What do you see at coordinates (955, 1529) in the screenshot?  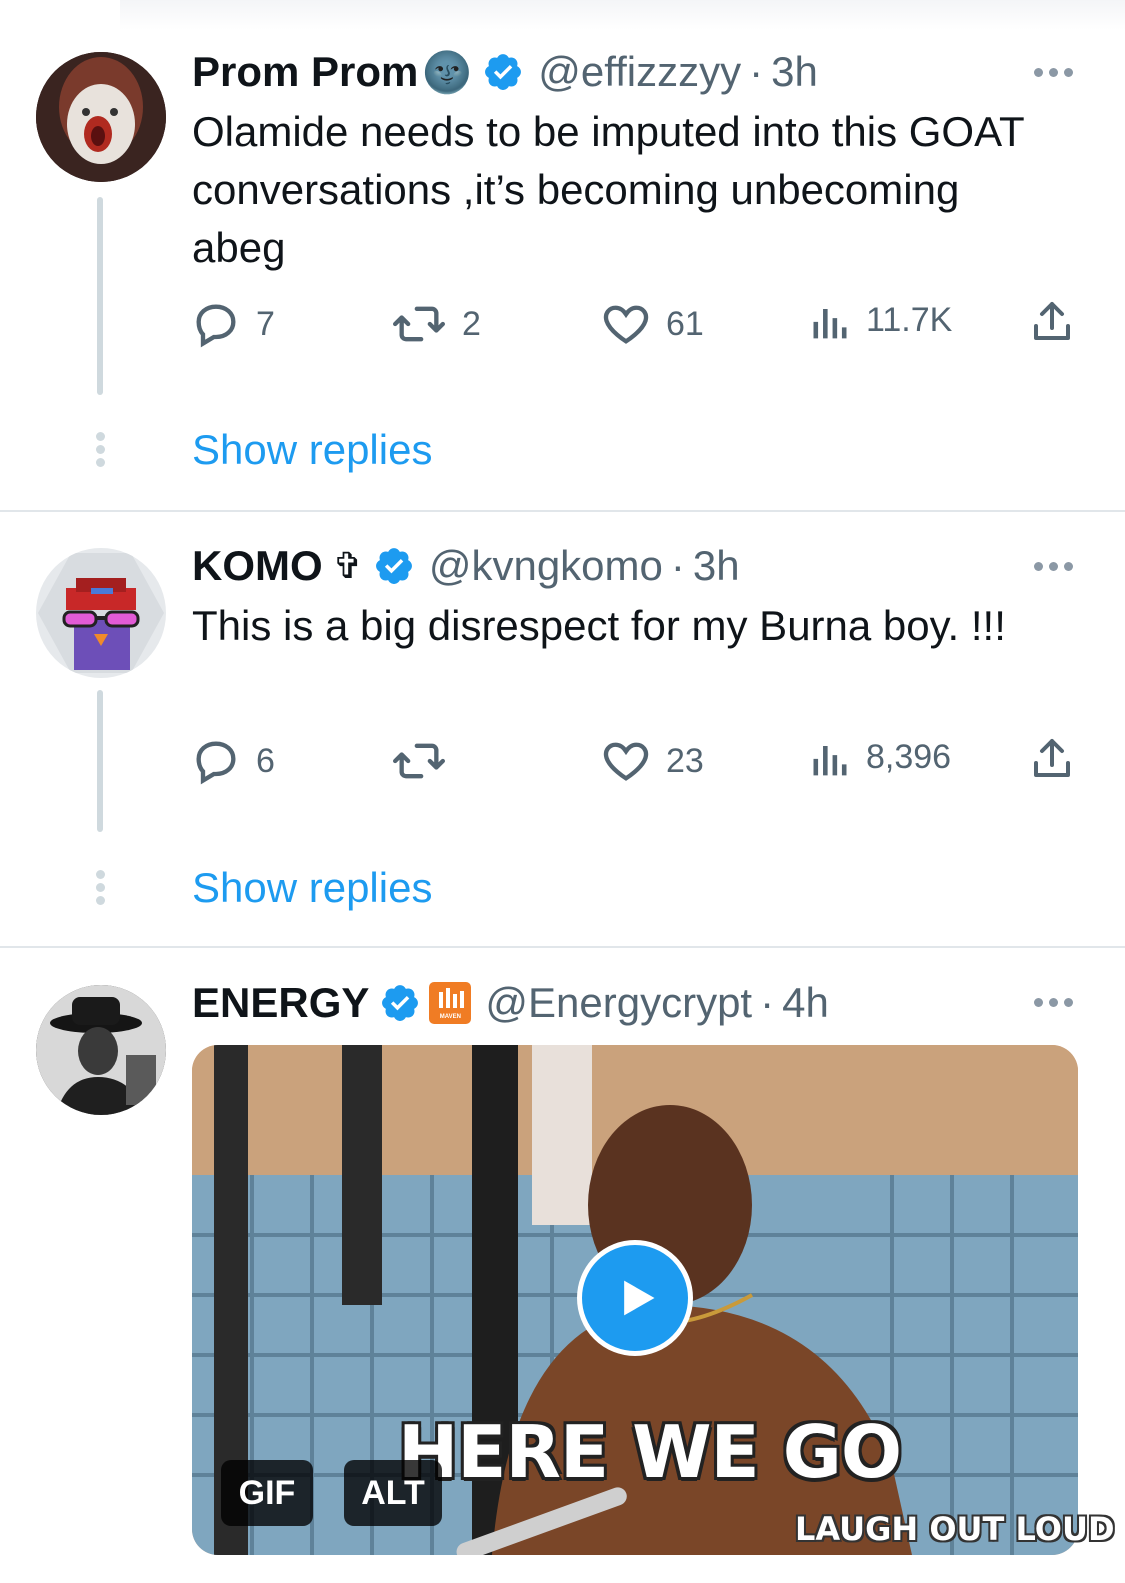 I see `gif-watermark: LAUGH OUT LOUD` at bounding box center [955, 1529].